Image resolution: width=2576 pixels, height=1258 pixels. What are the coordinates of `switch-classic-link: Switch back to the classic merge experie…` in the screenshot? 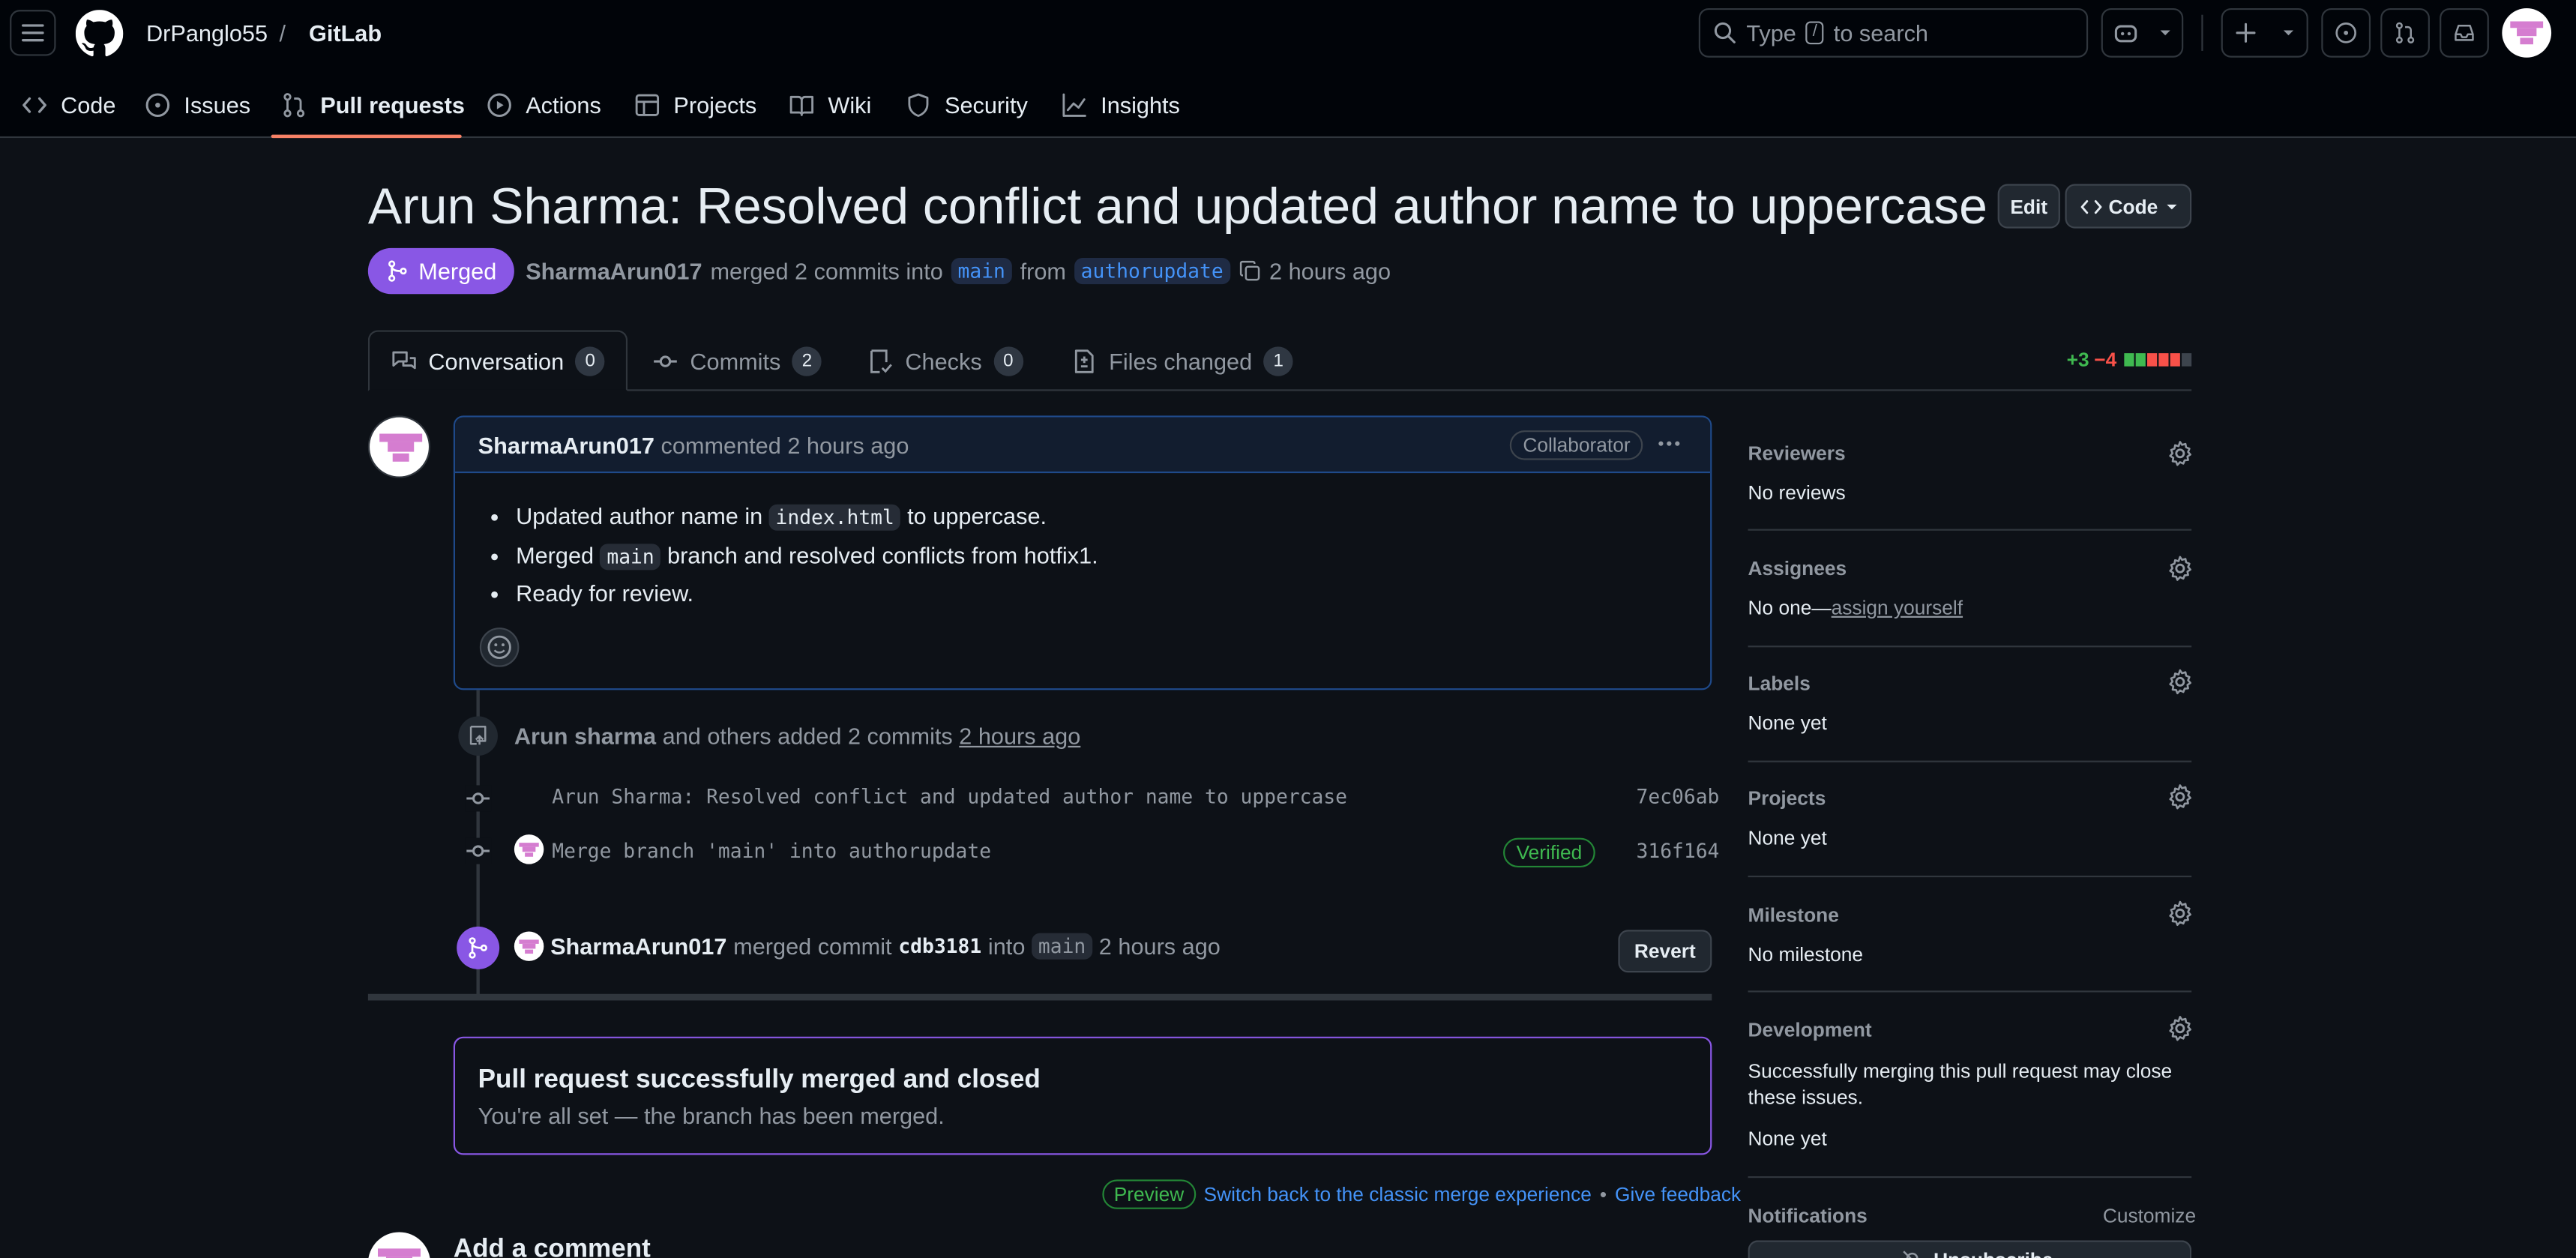 It's located at (1398, 1194).